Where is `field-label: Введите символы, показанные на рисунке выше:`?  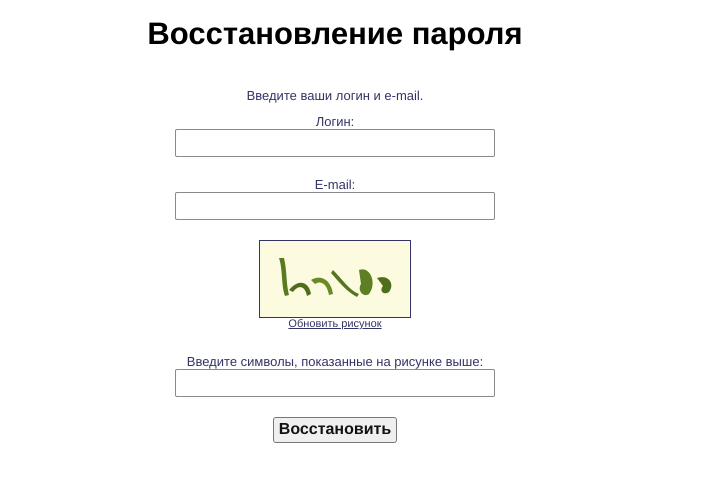 field-label: Введите символы, показанные на рисунке выше: is located at coordinates (335, 361).